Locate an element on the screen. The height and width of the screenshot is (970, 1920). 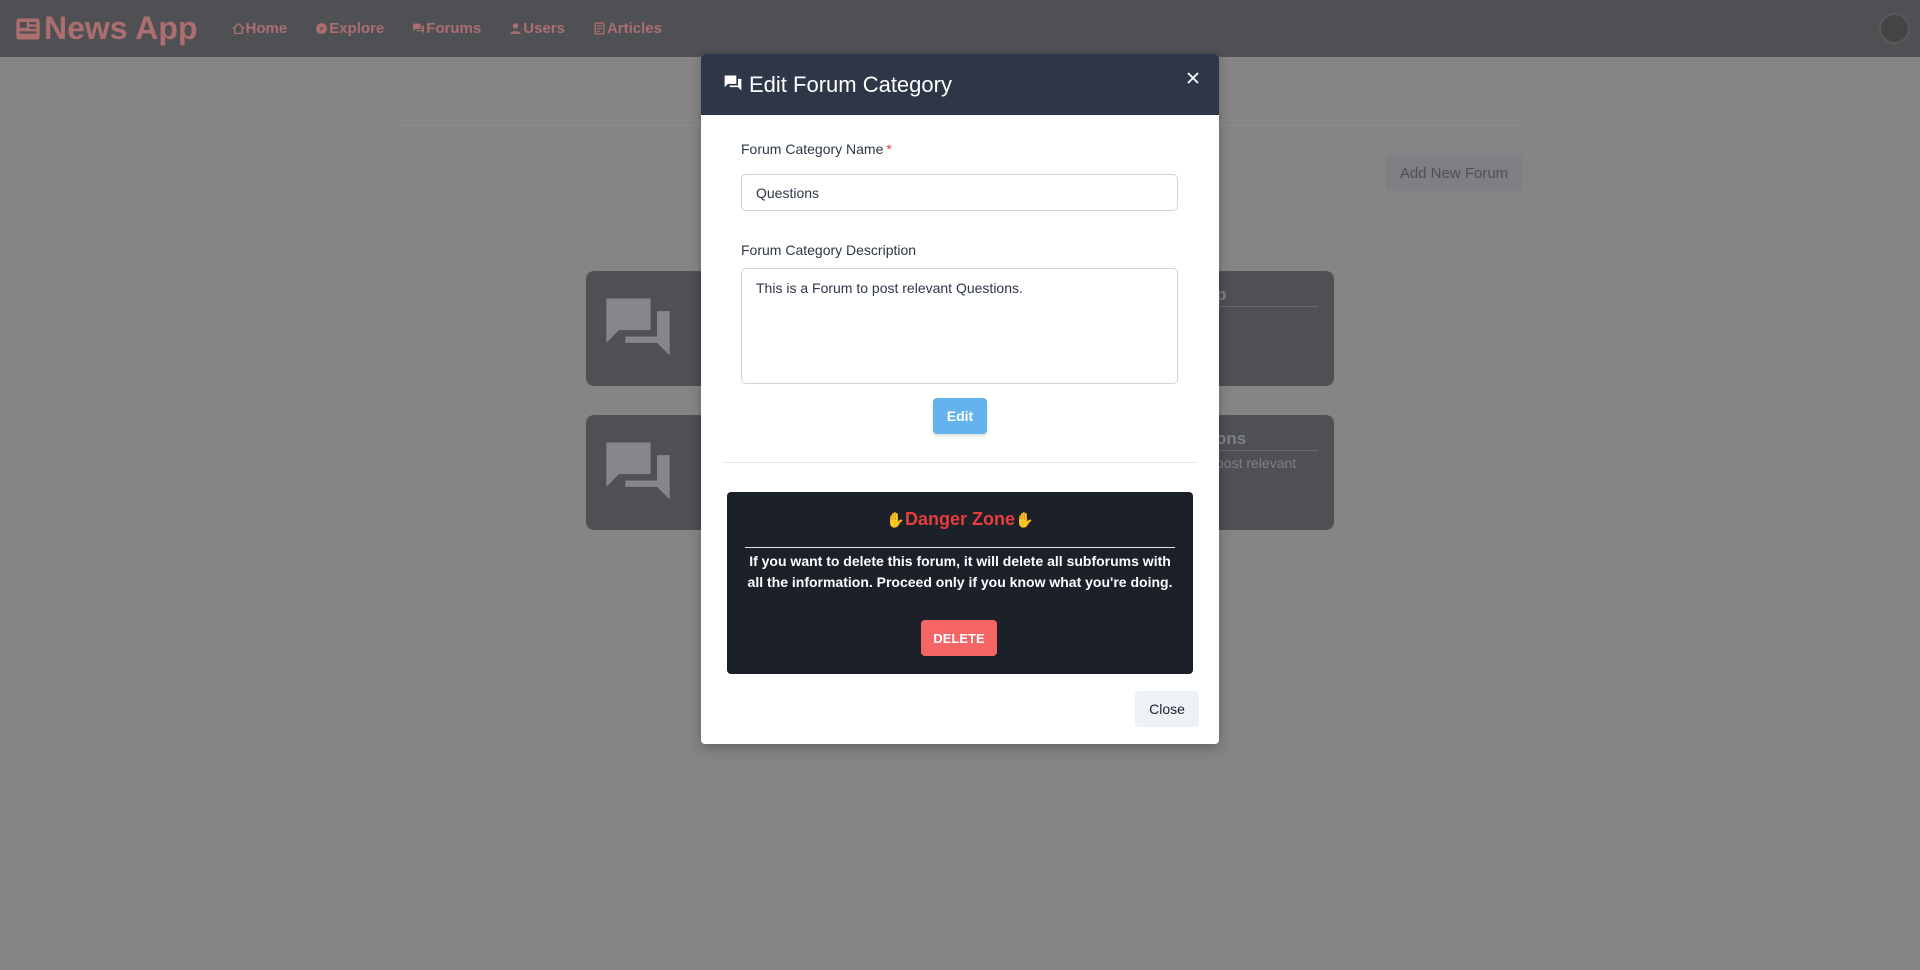
modal-title: Edit Forum Category is located at coordinates (850, 84).